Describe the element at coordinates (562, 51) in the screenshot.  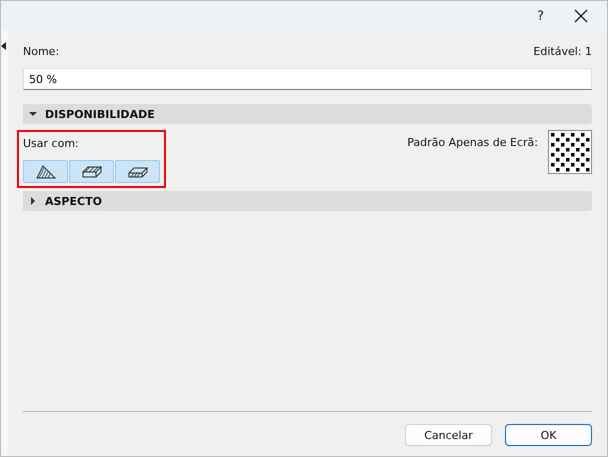
I see `editable-count: Editável: 1` at that location.